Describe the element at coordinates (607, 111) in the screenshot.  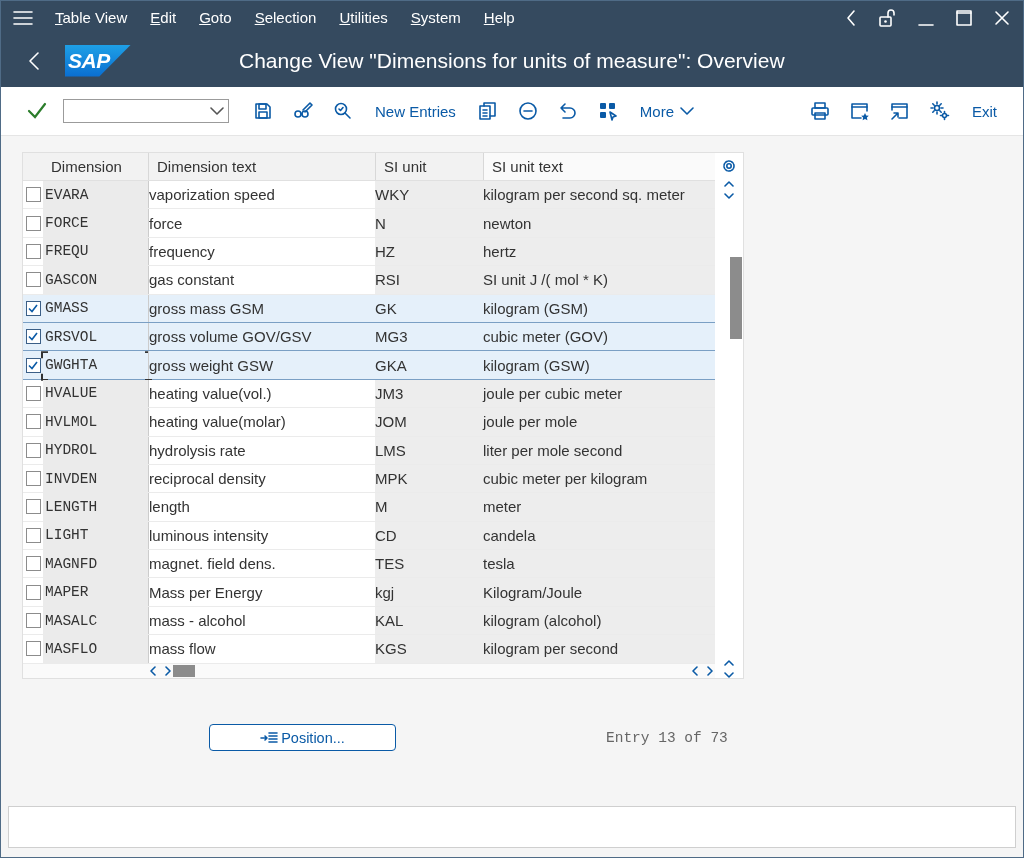
I see `select-blocks-icon` at that location.